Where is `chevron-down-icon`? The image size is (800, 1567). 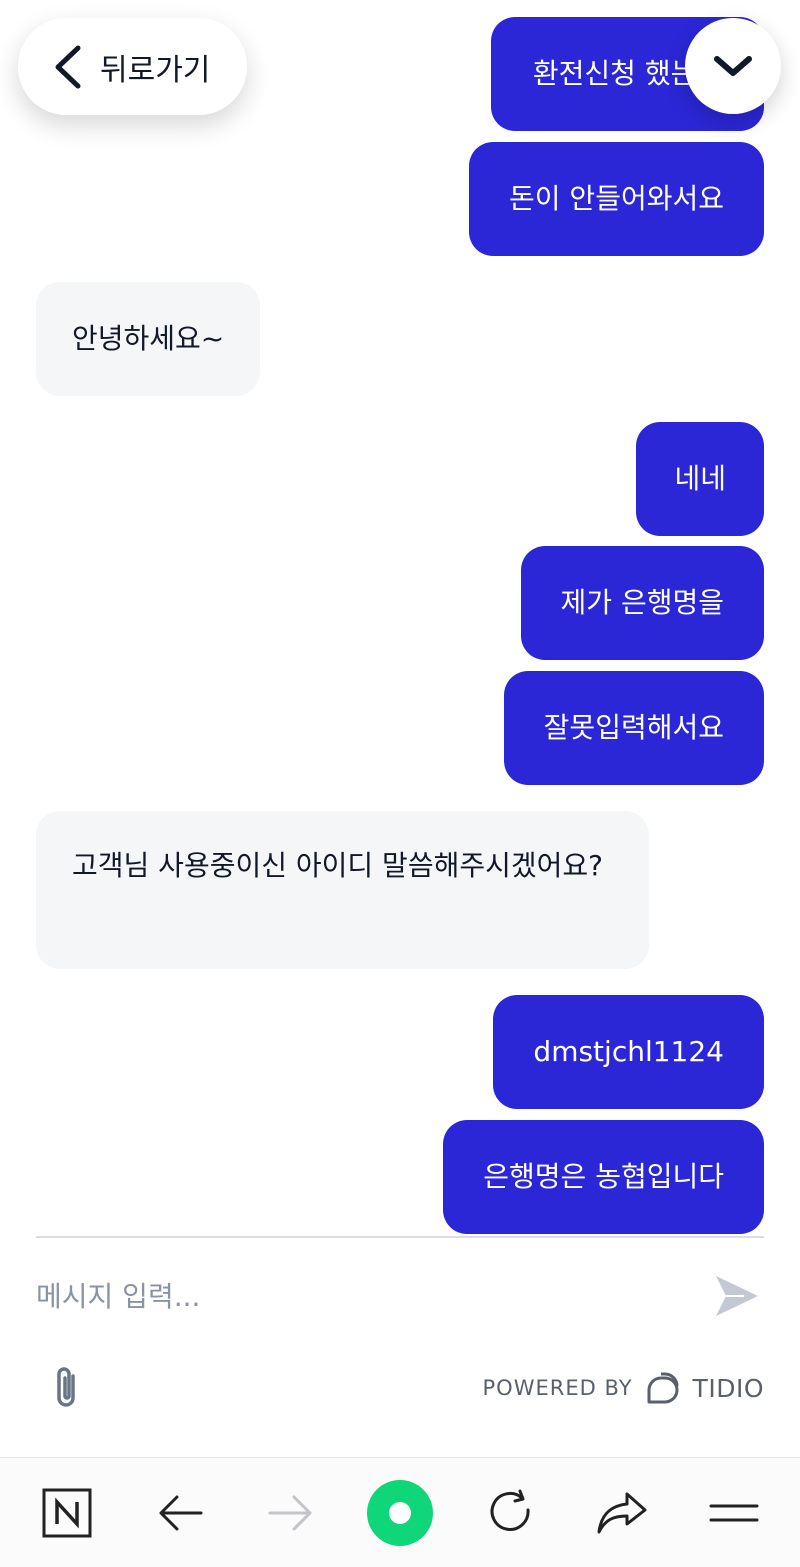 chevron-down-icon is located at coordinates (733, 66).